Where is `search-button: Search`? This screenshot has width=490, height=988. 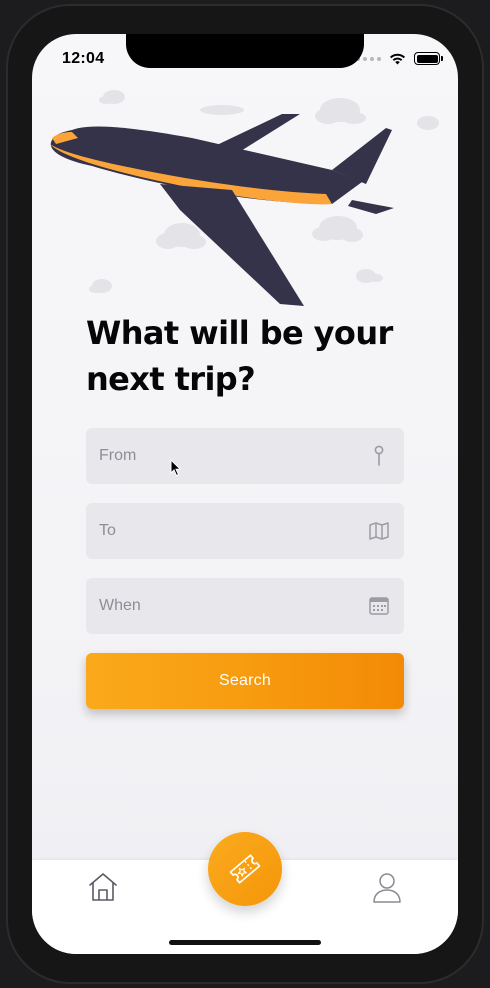 search-button: Search is located at coordinates (245, 681).